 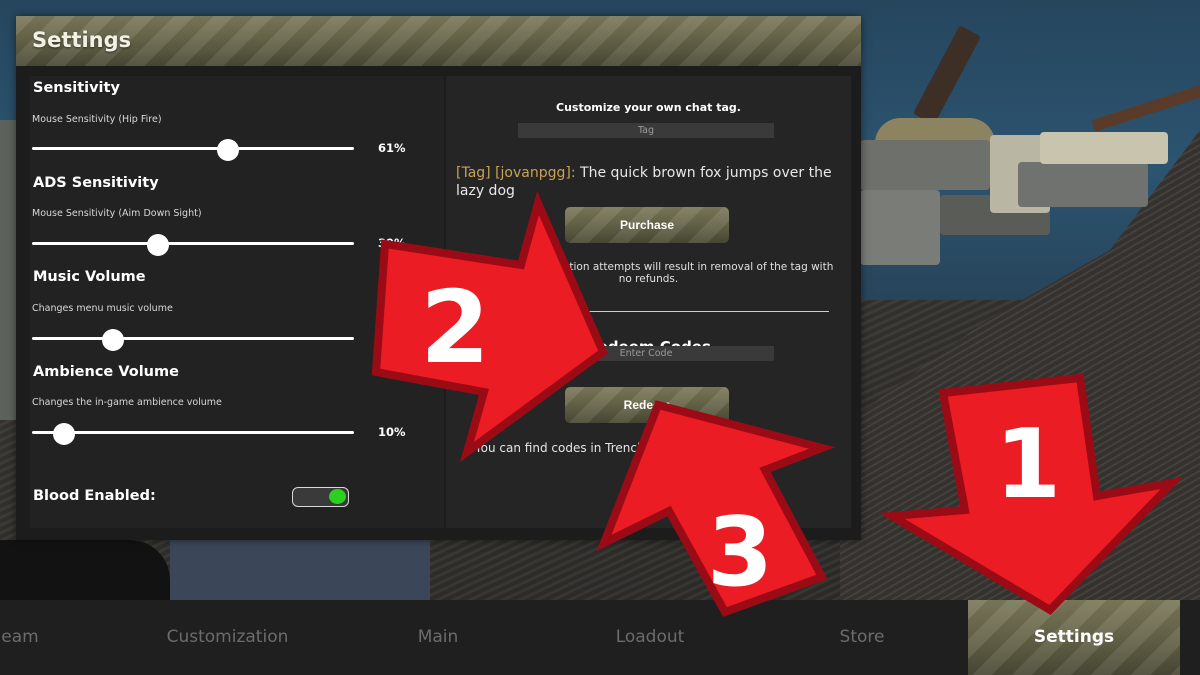 What do you see at coordinates (320, 497) in the screenshot?
I see `blood-enabled-toggle` at bounding box center [320, 497].